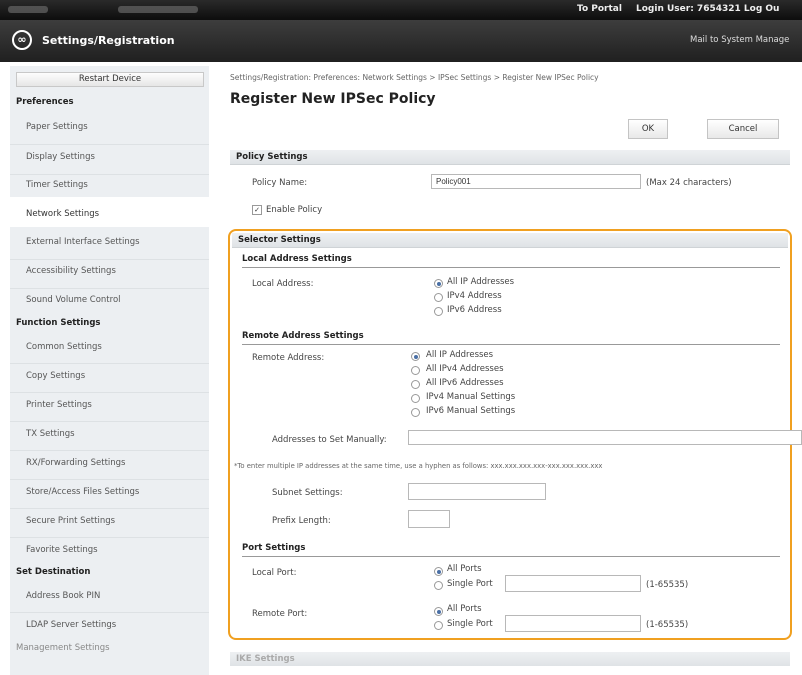 The image size is (802, 675). I want to click on local-all-ip-label: All IP Addresses, so click(481, 282).